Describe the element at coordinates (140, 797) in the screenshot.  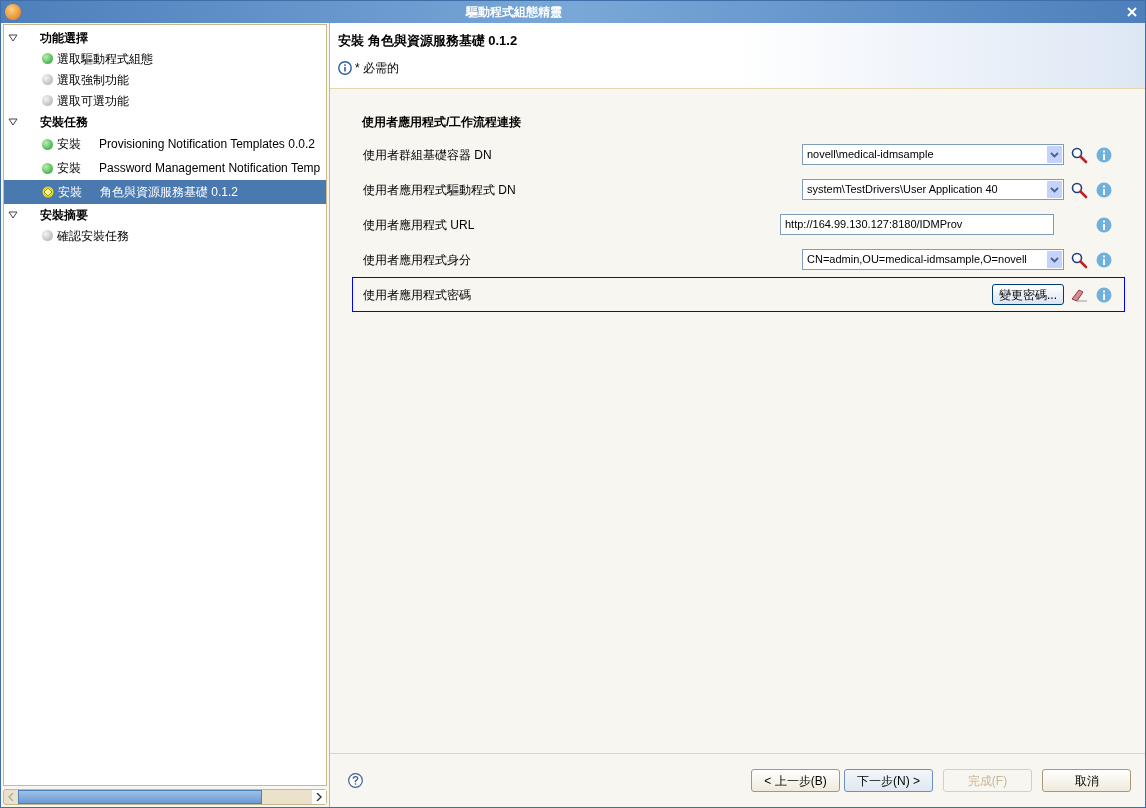
I see `scrollbar-thumb` at that location.